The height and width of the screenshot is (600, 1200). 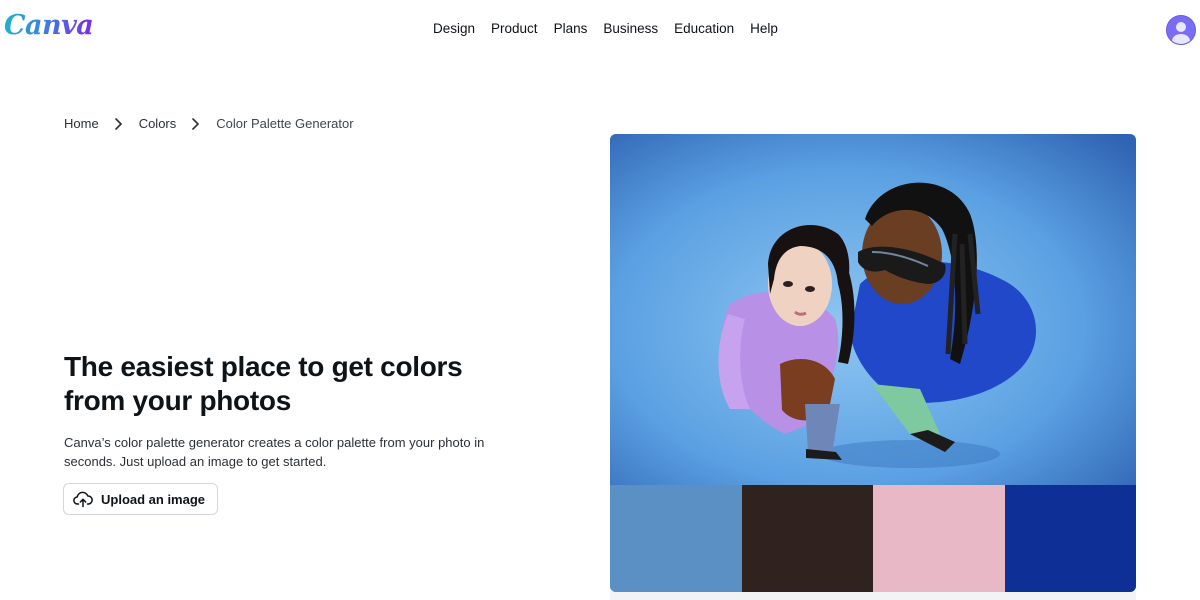 I want to click on cloud-upload-icon, so click(x=83, y=499).